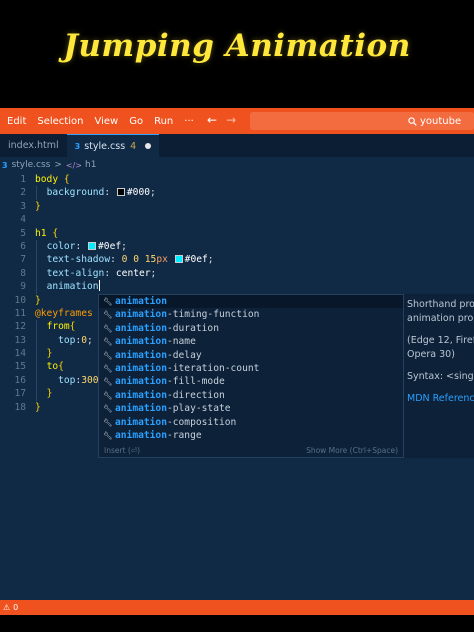 The width and height of the screenshot is (474, 632). Describe the element at coordinates (64, 313) in the screenshot. I see `at-rule: @keyframes` at that location.